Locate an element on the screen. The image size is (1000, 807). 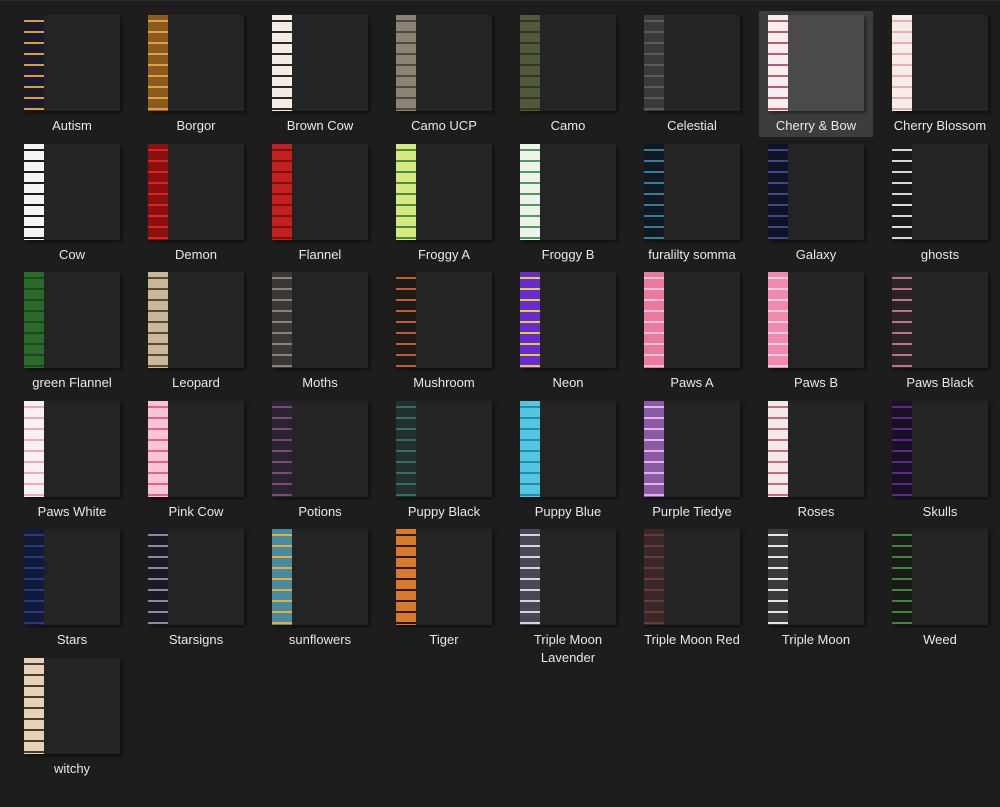
file-item: Flannel is located at coordinates (320, 203).